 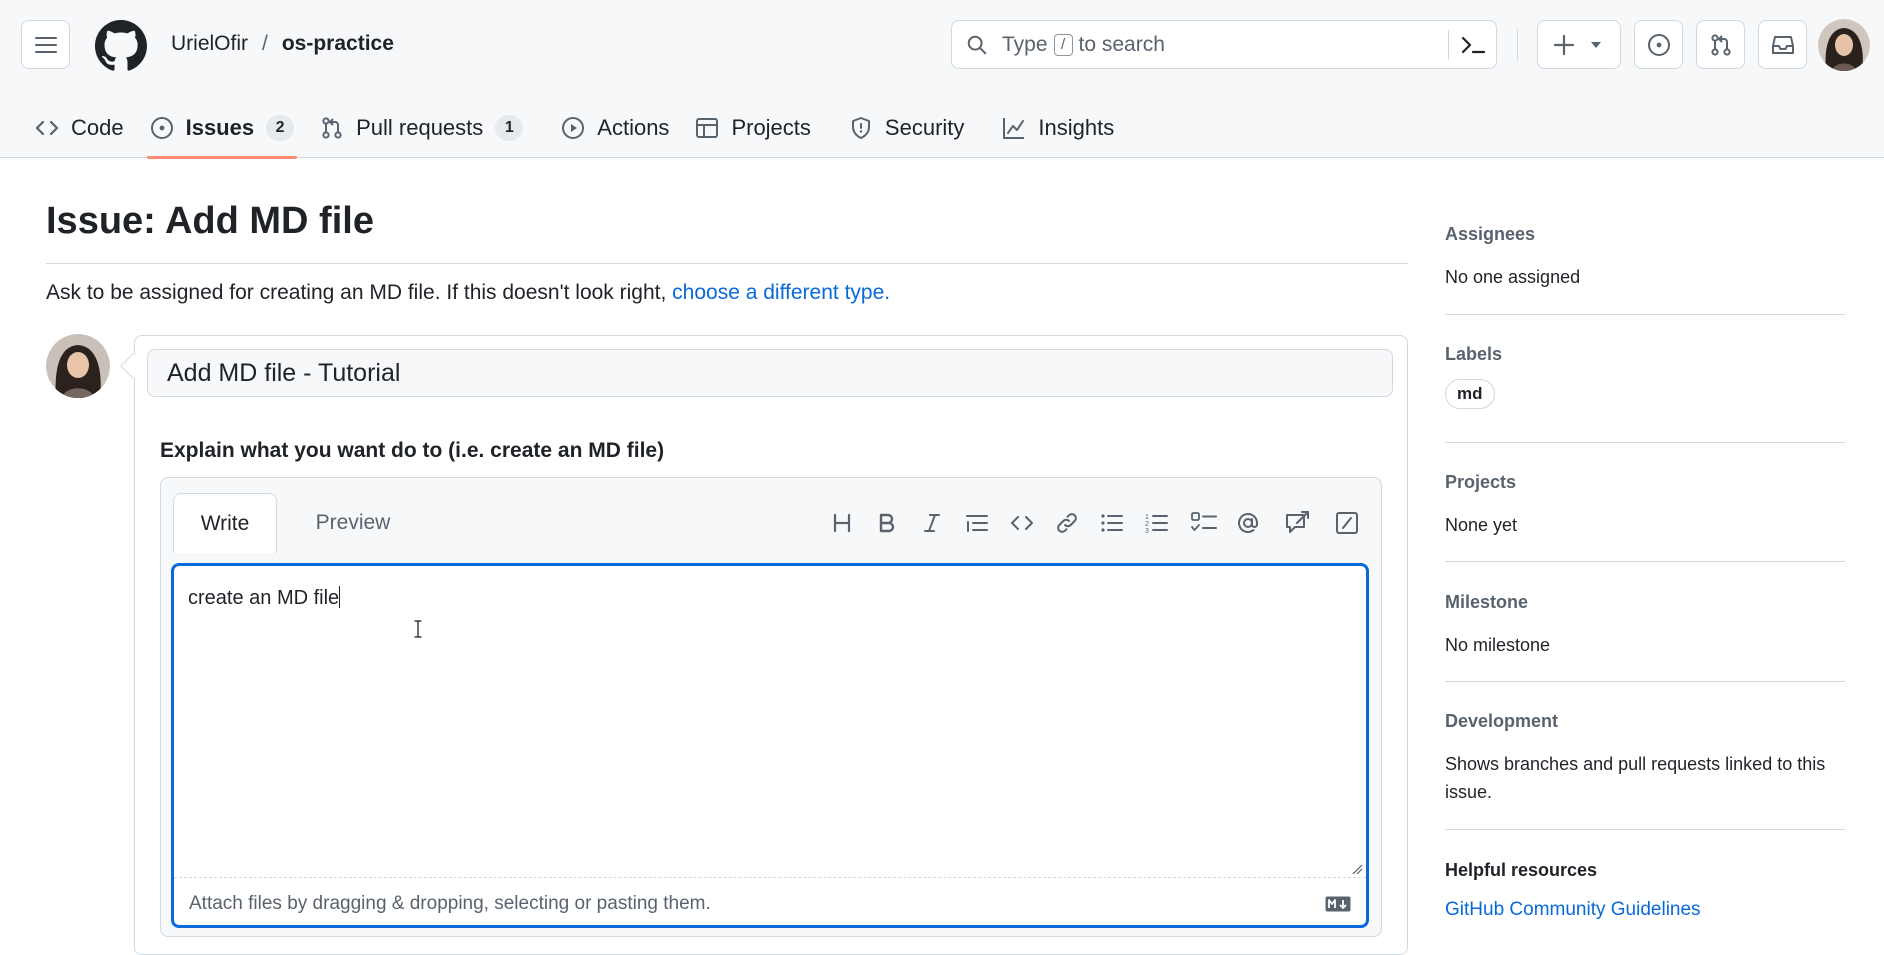 I want to click on tab-insights-label: Insights, so click(x=1076, y=127).